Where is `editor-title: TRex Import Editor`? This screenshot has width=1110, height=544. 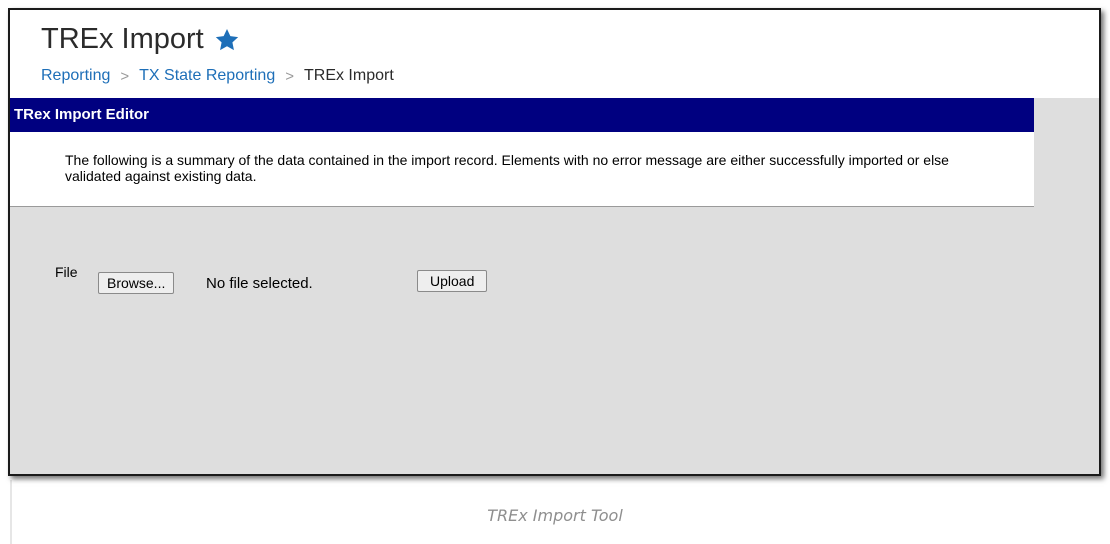
editor-title: TRex Import Editor is located at coordinates (82, 114).